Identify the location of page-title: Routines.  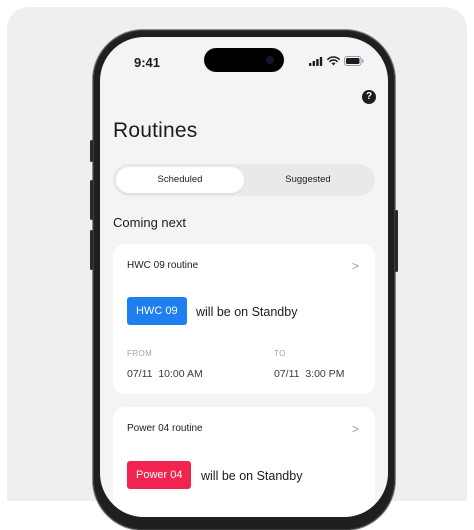
(155, 130).